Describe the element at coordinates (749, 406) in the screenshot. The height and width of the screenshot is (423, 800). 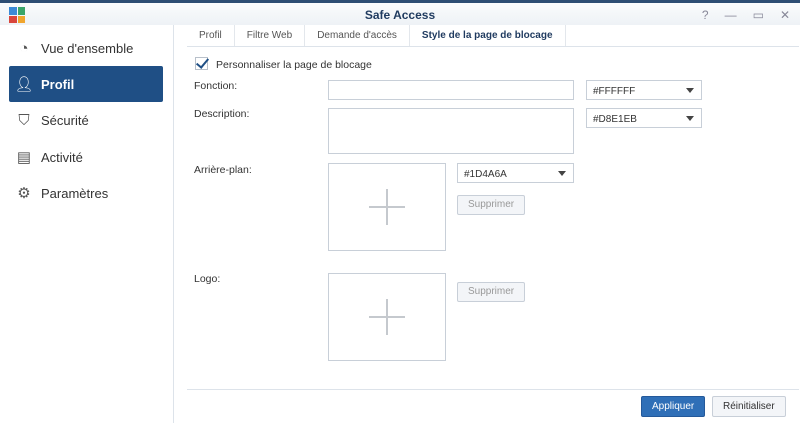
I see `reset-button: Réinitialiser` at that location.